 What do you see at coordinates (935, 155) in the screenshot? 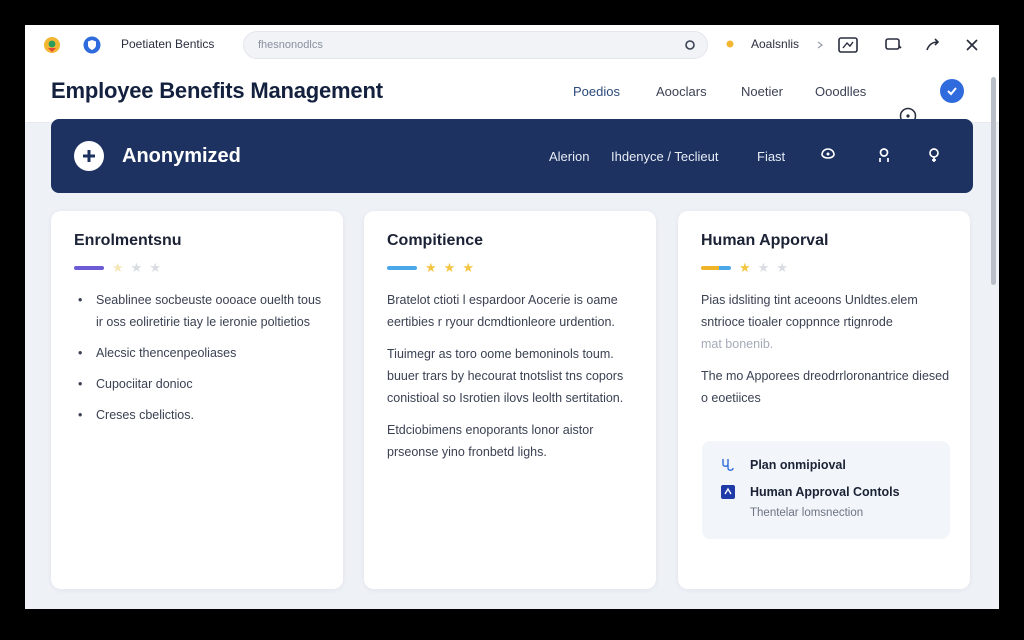
I see `search-icon` at bounding box center [935, 155].